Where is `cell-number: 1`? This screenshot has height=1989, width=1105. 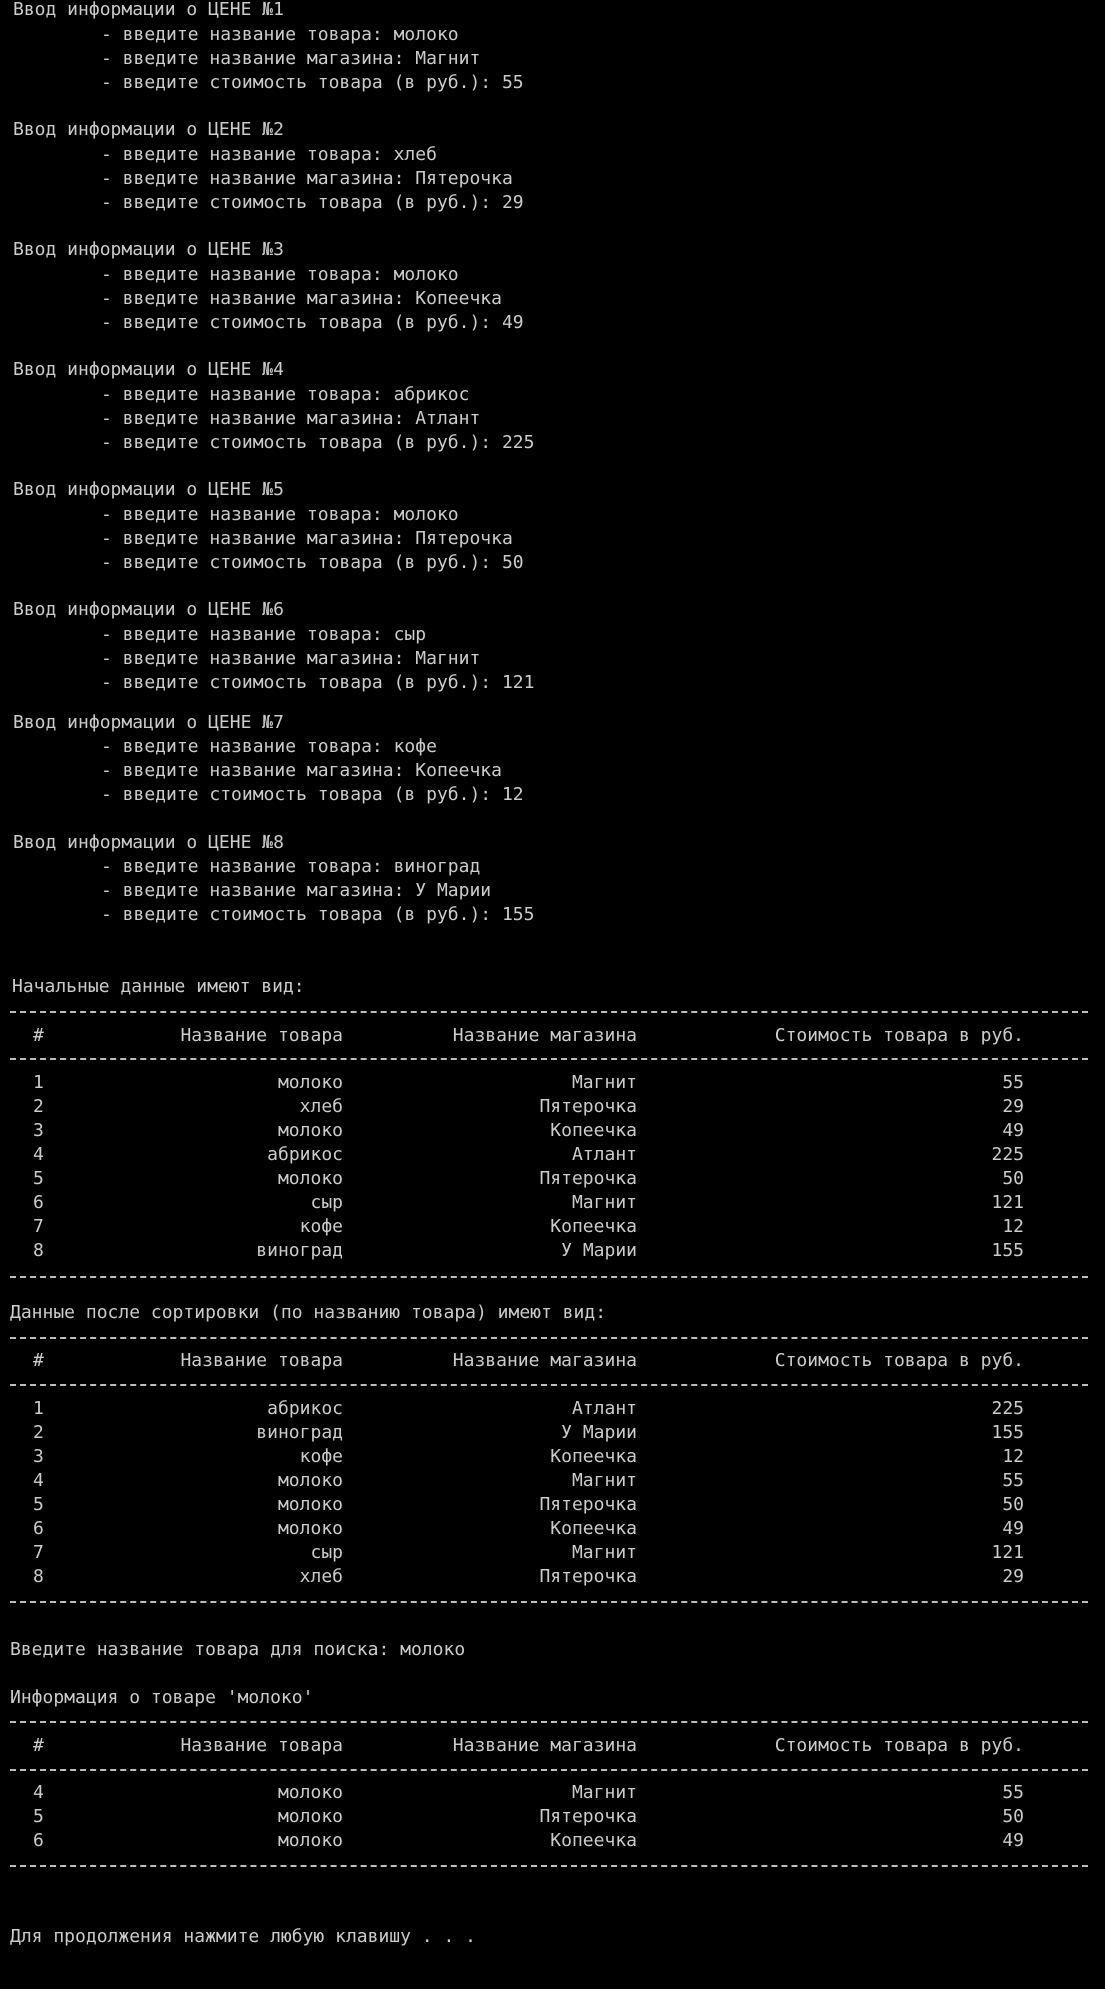 cell-number: 1 is located at coordinates (38, 1082).